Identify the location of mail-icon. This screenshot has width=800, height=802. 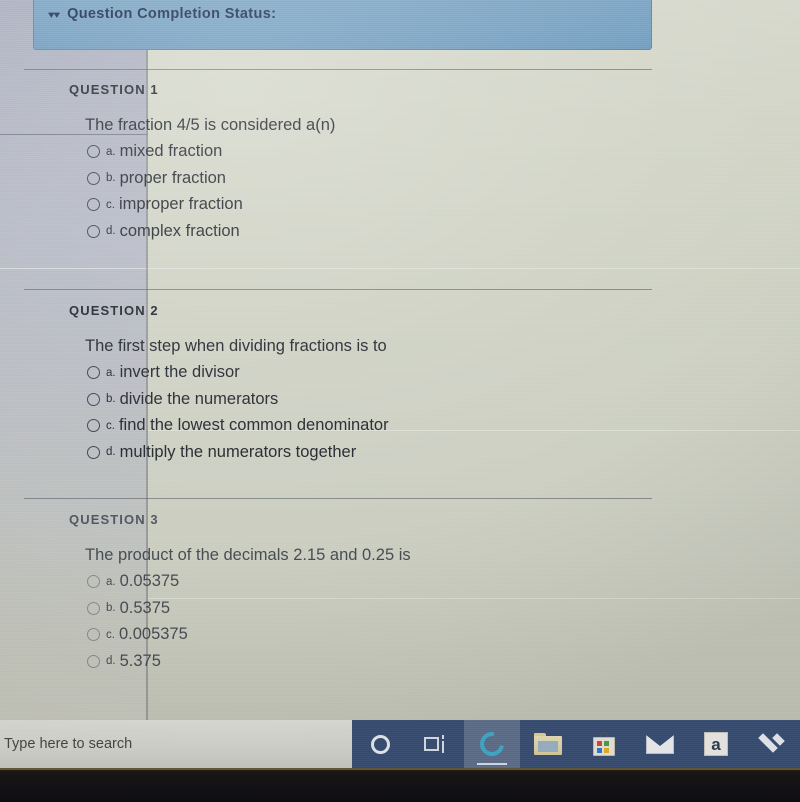
(660, 744).